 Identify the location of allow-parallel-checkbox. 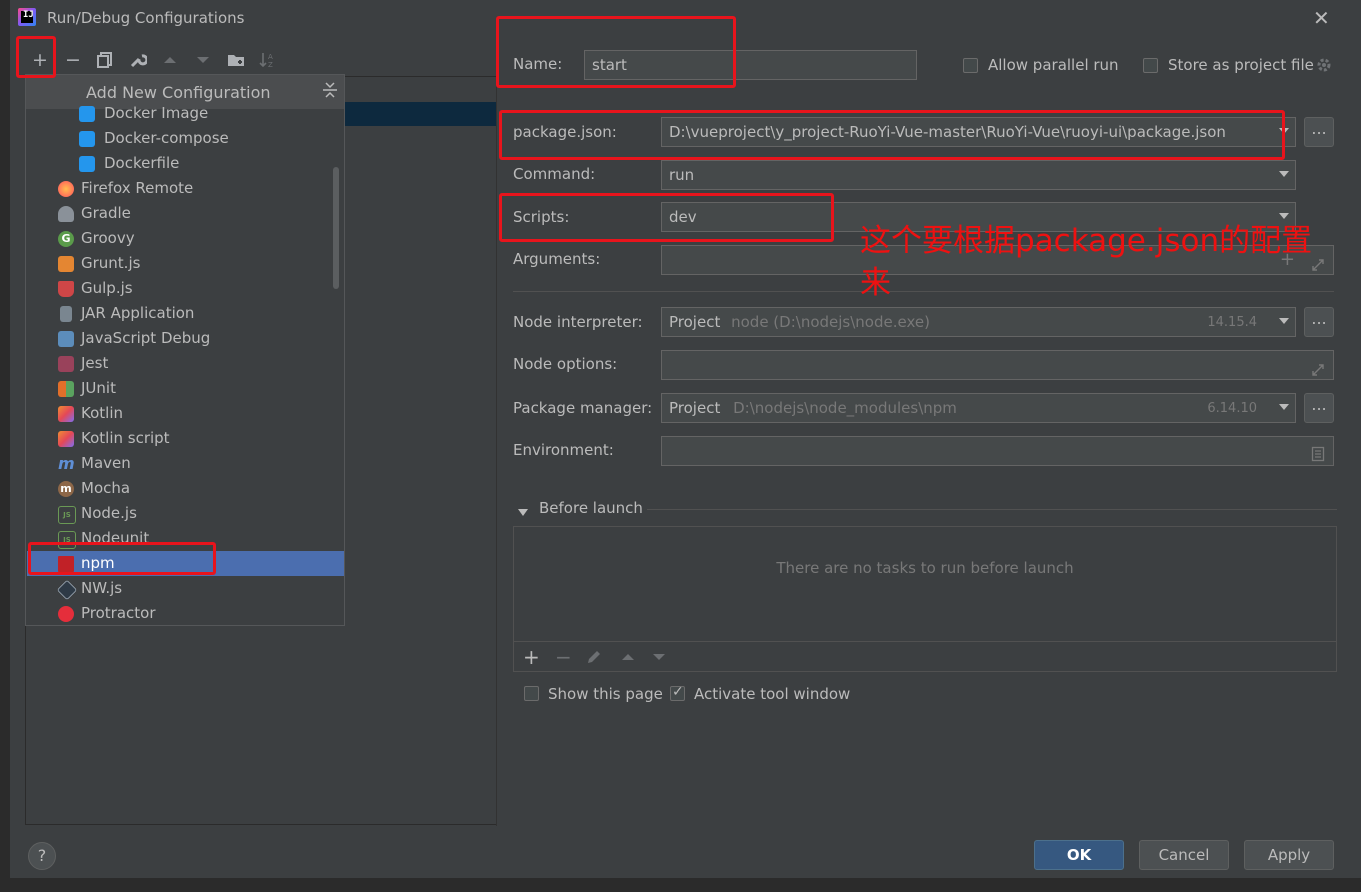
(970, 65).